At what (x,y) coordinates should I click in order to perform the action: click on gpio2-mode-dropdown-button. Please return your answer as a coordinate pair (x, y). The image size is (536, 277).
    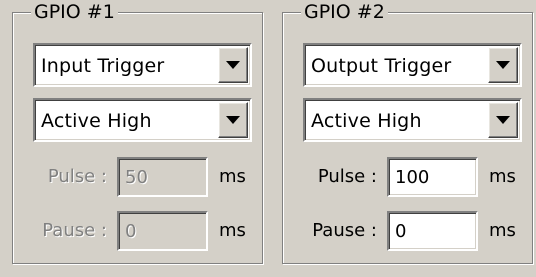
    Looking at the image, I should click on (503, 65).